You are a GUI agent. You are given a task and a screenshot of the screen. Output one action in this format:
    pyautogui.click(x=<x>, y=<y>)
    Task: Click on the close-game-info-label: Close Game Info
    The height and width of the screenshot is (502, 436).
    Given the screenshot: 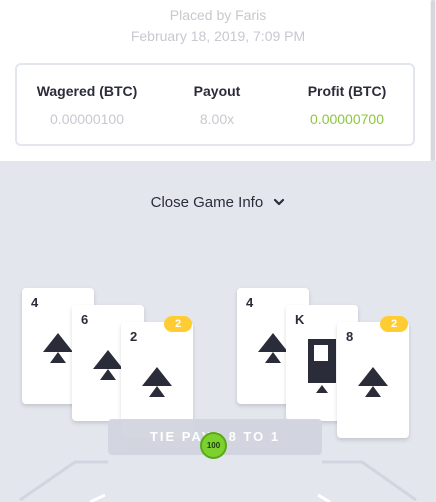 What is the action you would take?
    pyautogui.click(x=207, y=202)
    